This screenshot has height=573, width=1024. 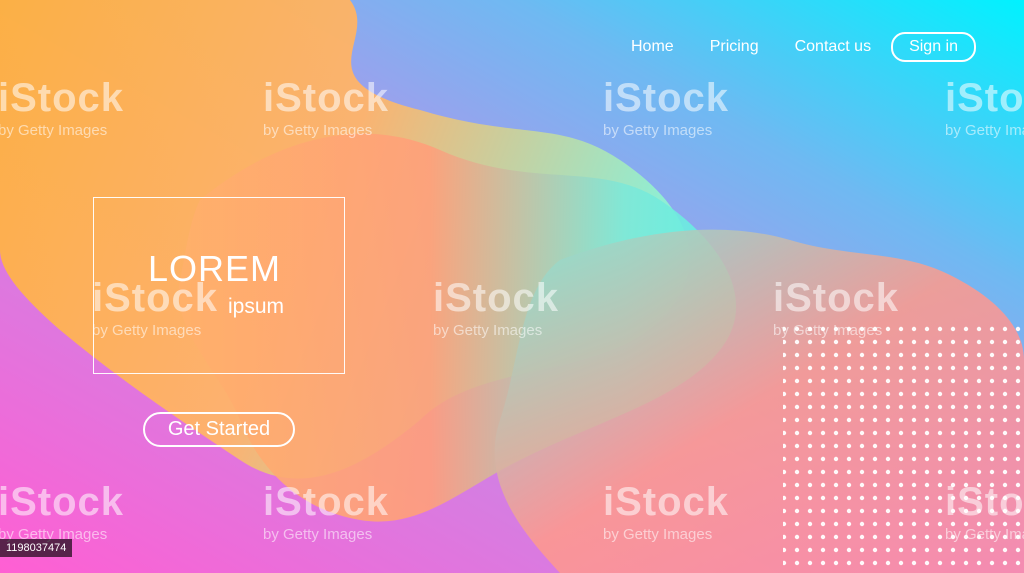 I want to click on hero-subtitle: ipsum, so click(x=256, y=306).